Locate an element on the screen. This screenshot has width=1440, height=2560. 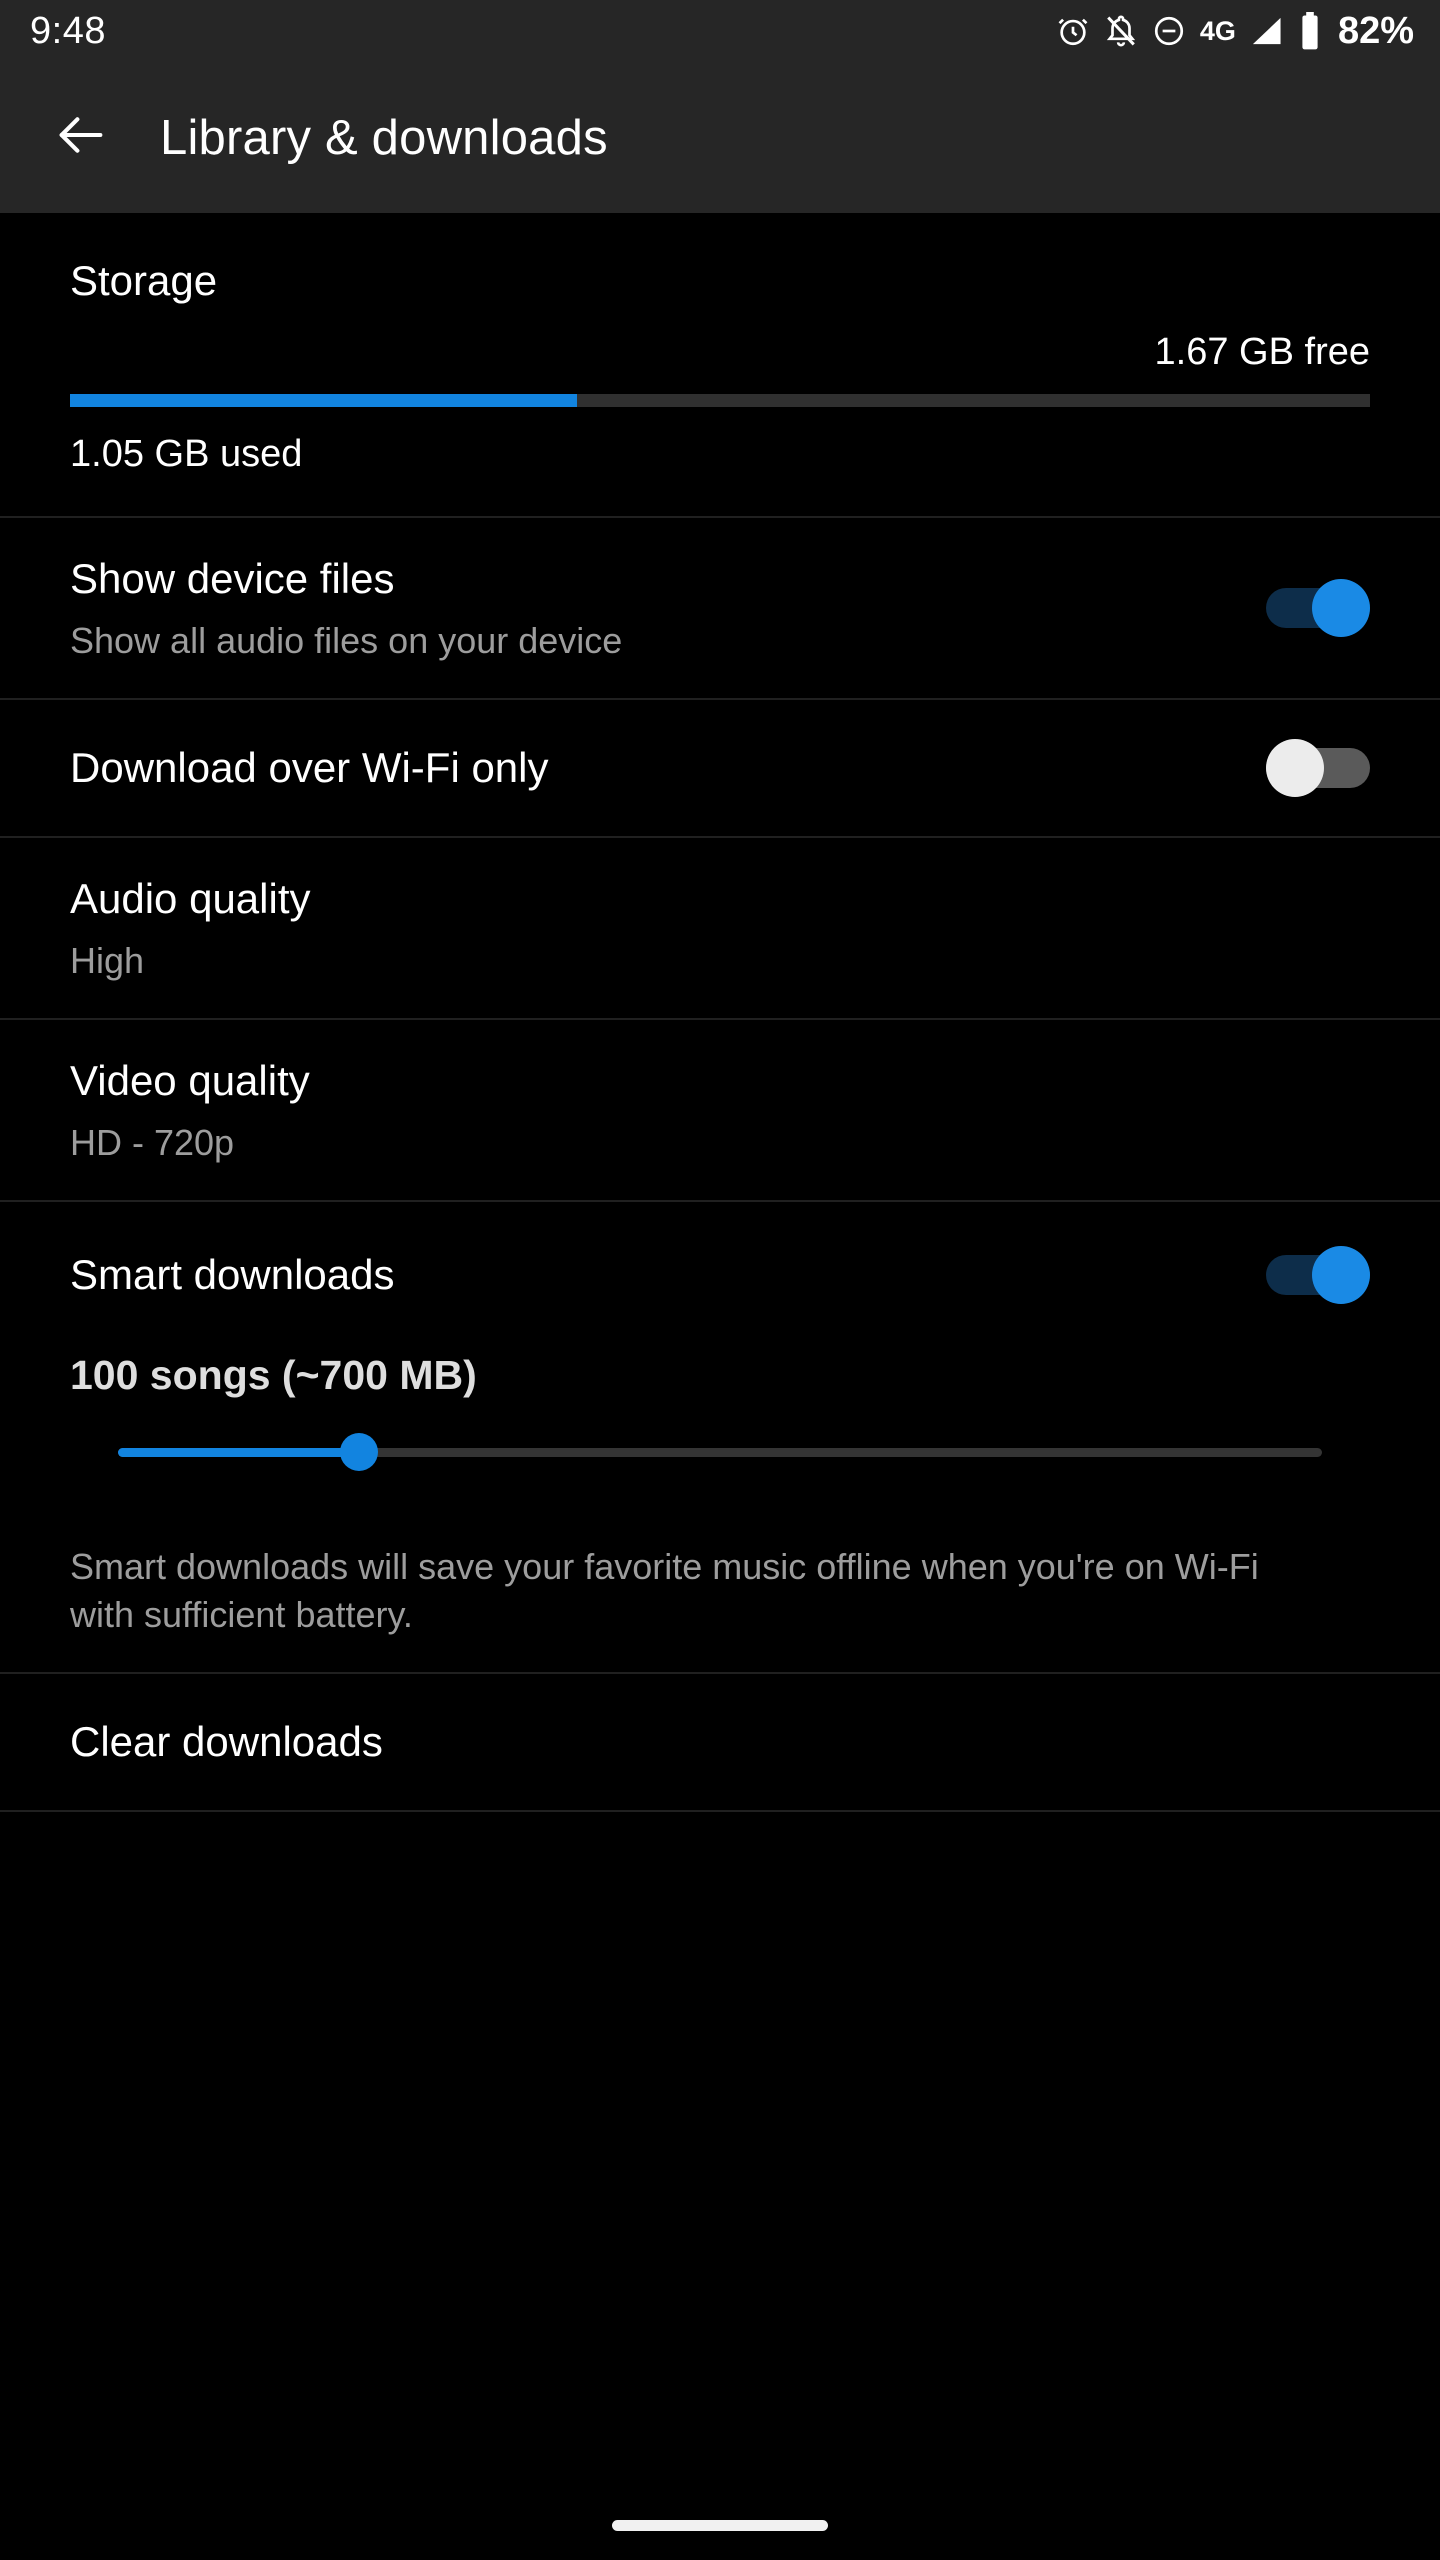
network-type-label: 4G is located at coordinates (1217, 30).